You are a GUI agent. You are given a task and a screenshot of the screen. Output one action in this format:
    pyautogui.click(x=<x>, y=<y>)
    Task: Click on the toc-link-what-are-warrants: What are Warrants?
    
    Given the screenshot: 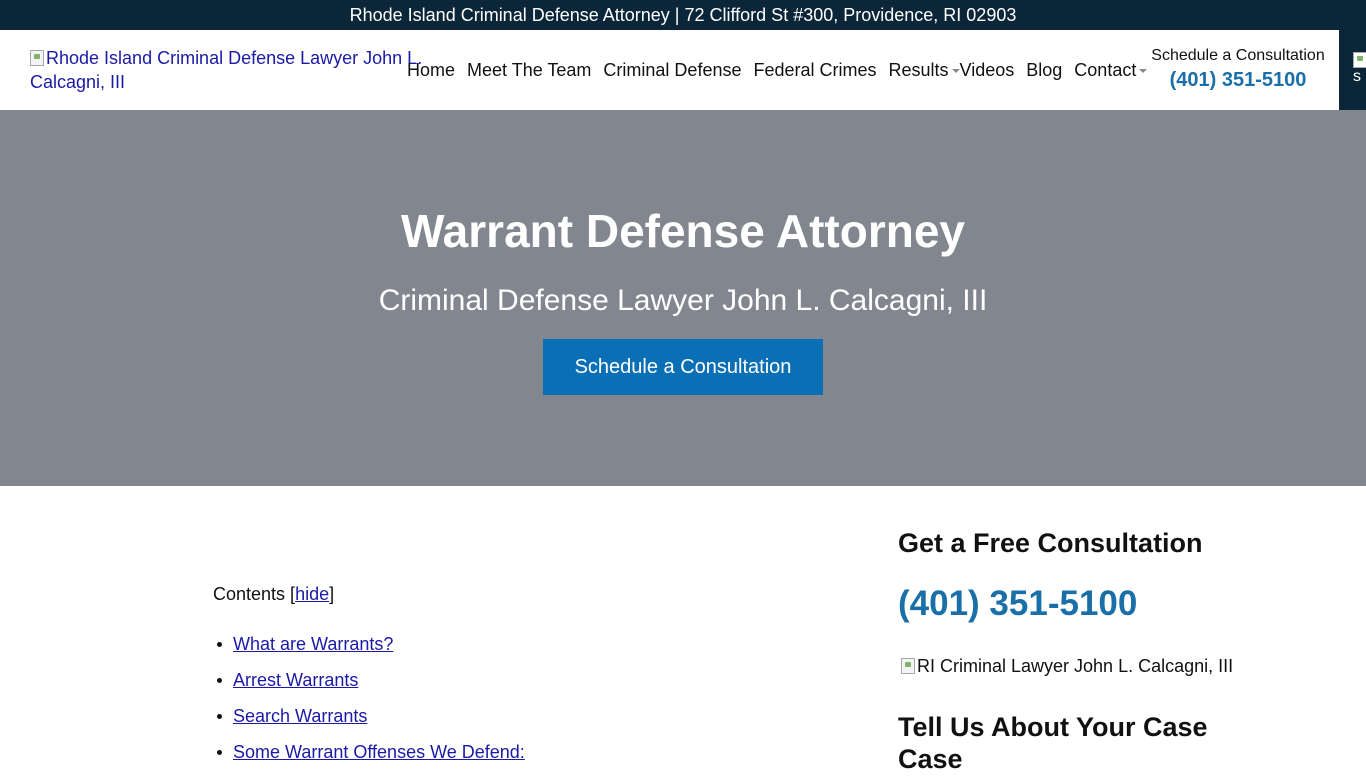 What is the action you would take?
    pyautogui.click(x=313, y=644)
    